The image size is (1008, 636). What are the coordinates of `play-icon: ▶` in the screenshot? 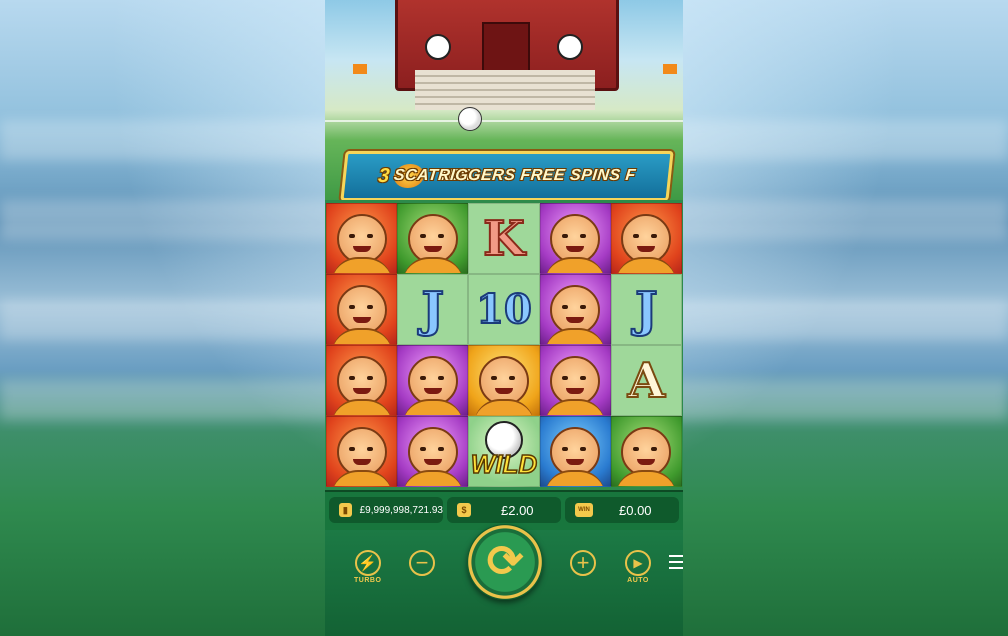 It's located at (638, 563).